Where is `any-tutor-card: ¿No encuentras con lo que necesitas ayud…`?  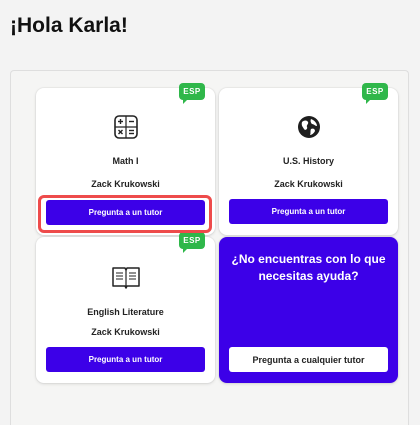
any-tutor-card: ¿No encuentras con lo que necesitas ayud… is located at coordinates (308, 310).